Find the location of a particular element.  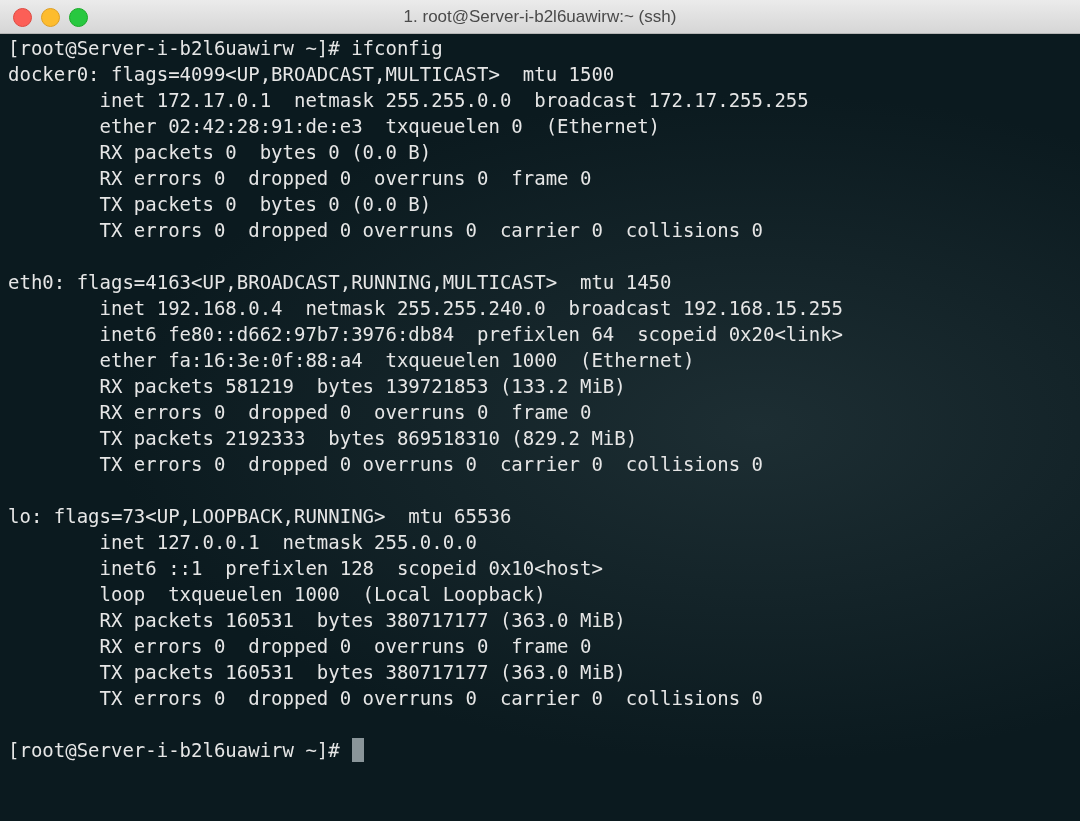

minimize-button is located at coordinates (50, 17).